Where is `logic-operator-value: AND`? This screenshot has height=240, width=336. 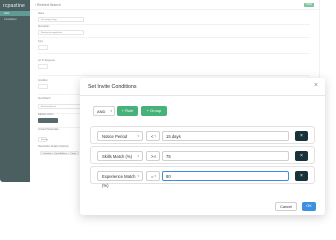 logic-operator-value: AND is located at coordinates (101, 111).